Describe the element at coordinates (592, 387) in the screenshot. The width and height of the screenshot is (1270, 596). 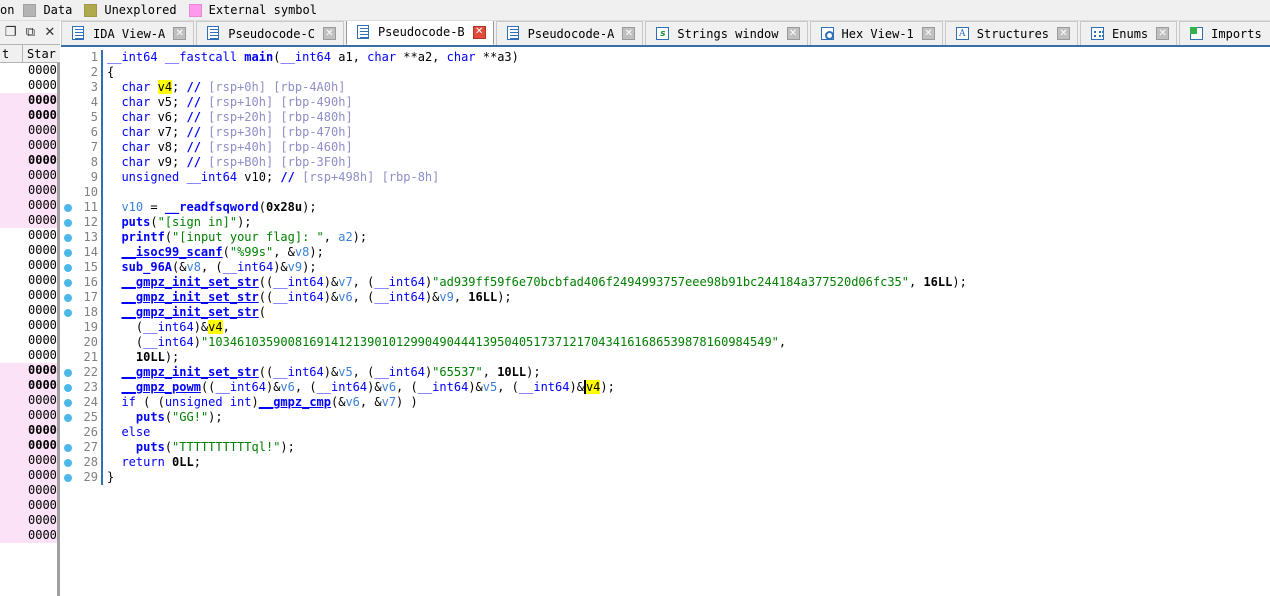
I see `cursor-variable-token: v4` at that location.